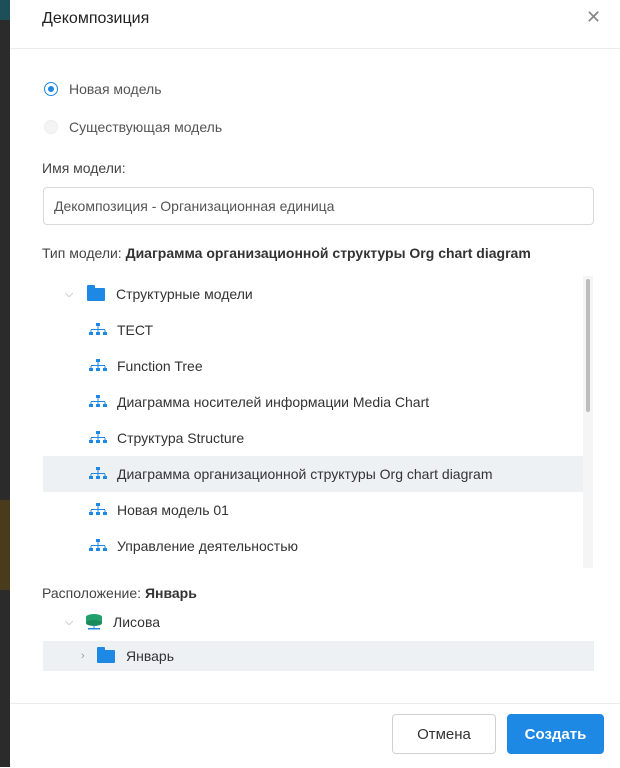  Describe the element at coordinates (84, 168) in the screenshot. I see `model-name-label: Имя модели:` at that location.